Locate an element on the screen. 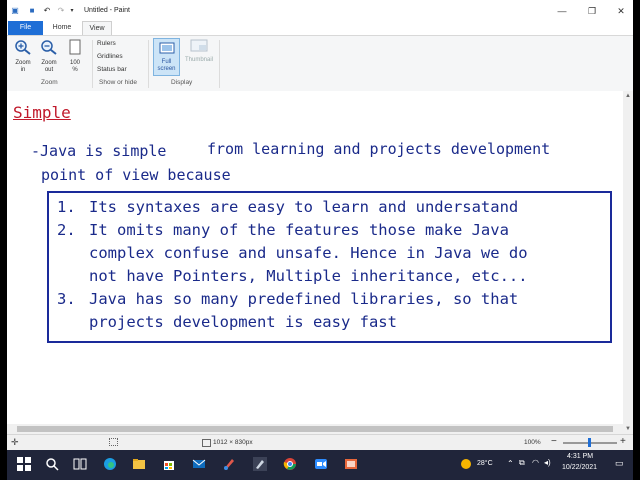  windows-start-icon is located at coordinates (24, 464).